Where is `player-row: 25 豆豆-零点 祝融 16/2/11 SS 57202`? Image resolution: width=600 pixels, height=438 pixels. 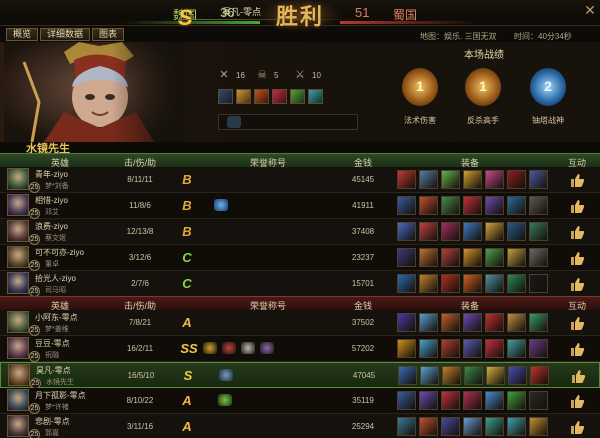
player-row: 25 豆豆-零点 祝融 16/2/11 SS 57202 is located at coordinates (300, 349).